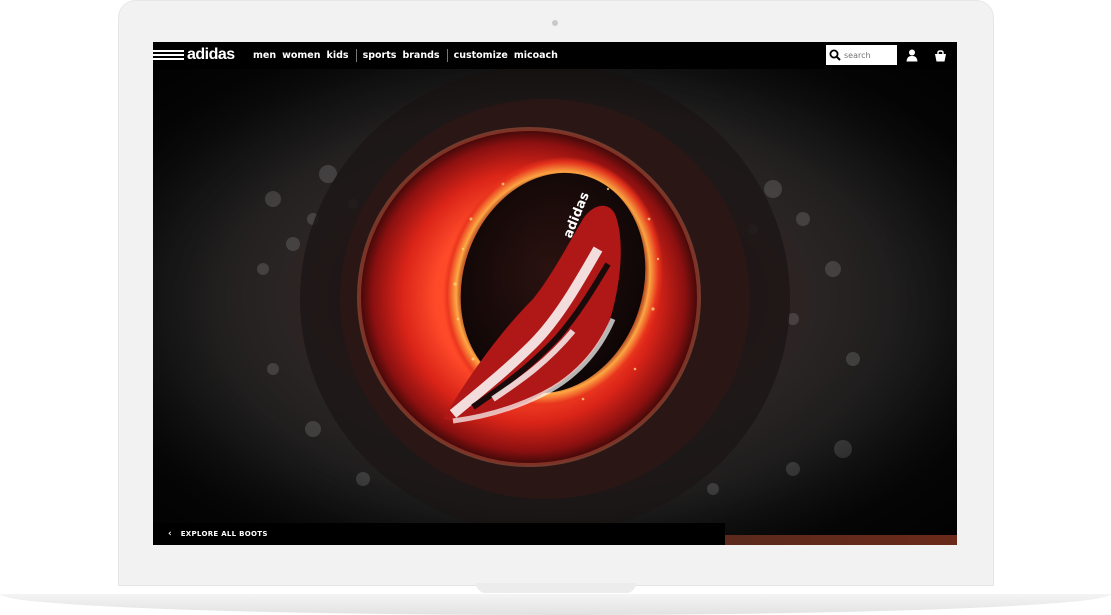  What do you see at coordinates (867, 55) in the screenshot?
I see `search-input` at bounding box center [867, 55].